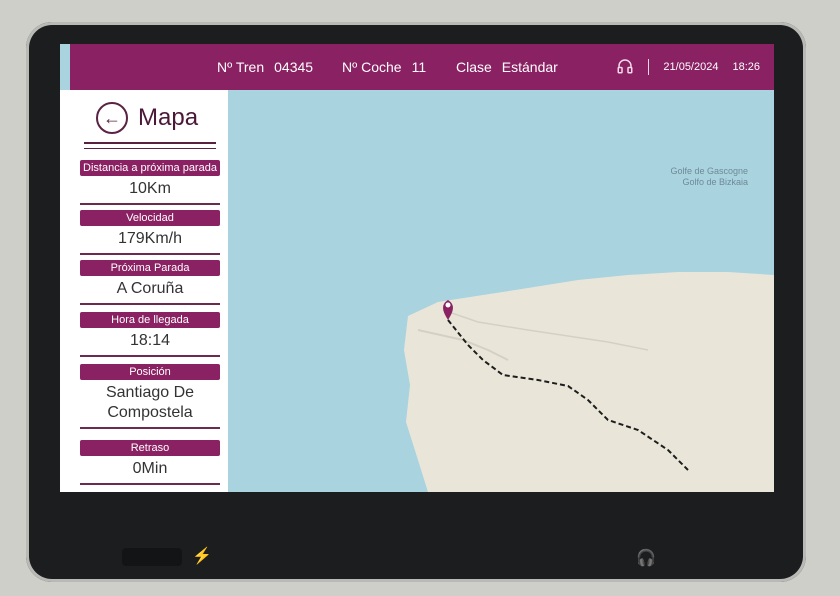  I want to click on card-label: Velocidad, so click(150, 218).